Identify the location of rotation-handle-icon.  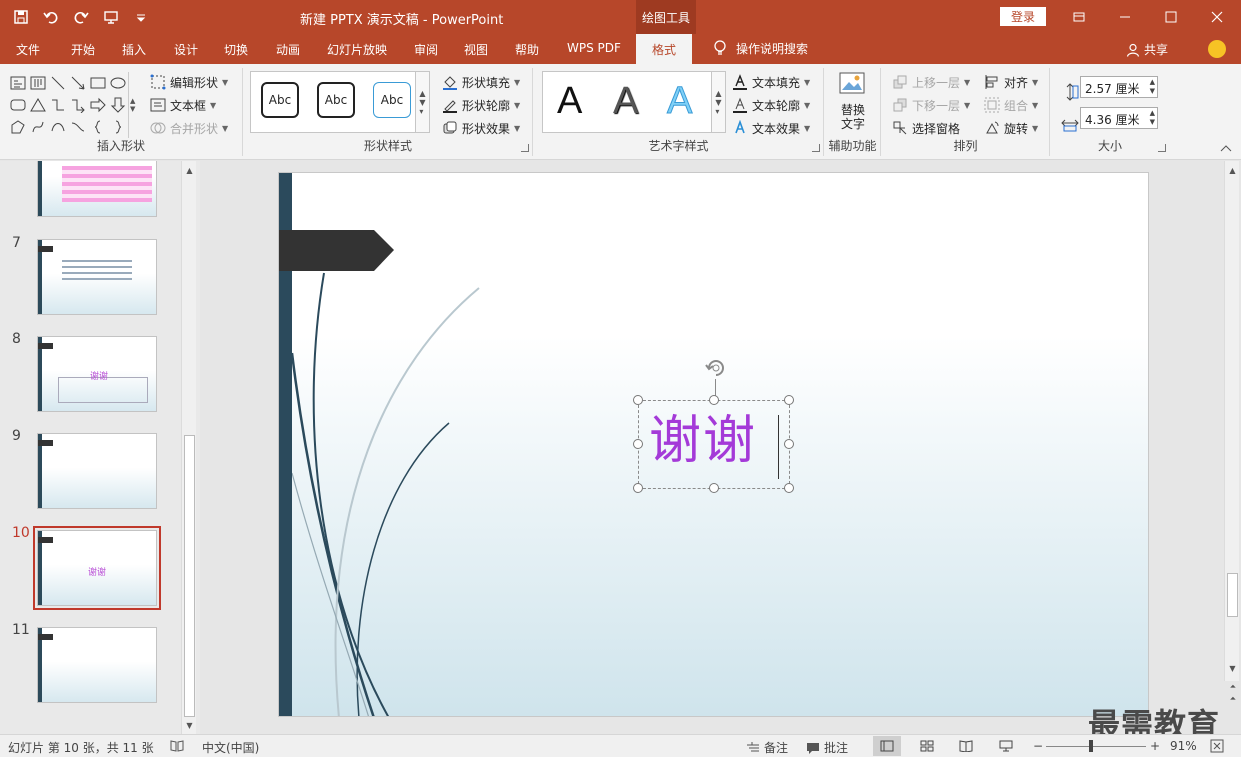
(716, 368).